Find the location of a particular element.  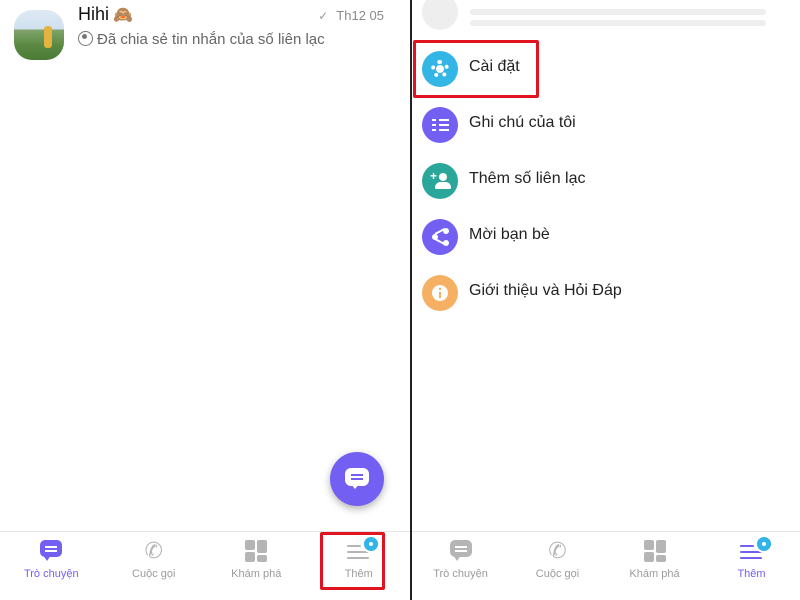

menu-item-label: Ghi chú của tôi is located at coordinates (522, 122).